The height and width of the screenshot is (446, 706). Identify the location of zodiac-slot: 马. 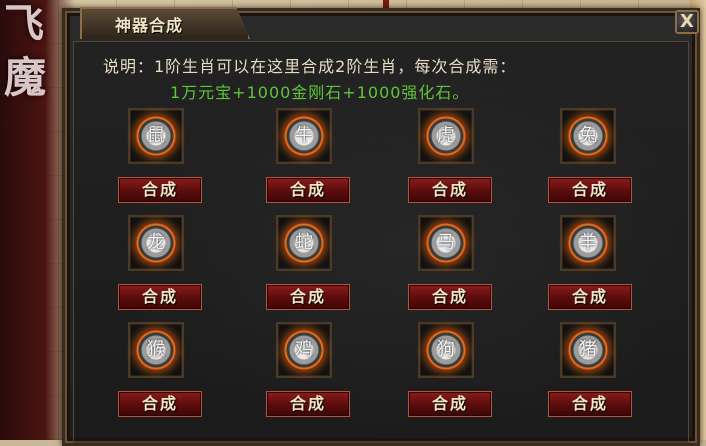
(446, 243).